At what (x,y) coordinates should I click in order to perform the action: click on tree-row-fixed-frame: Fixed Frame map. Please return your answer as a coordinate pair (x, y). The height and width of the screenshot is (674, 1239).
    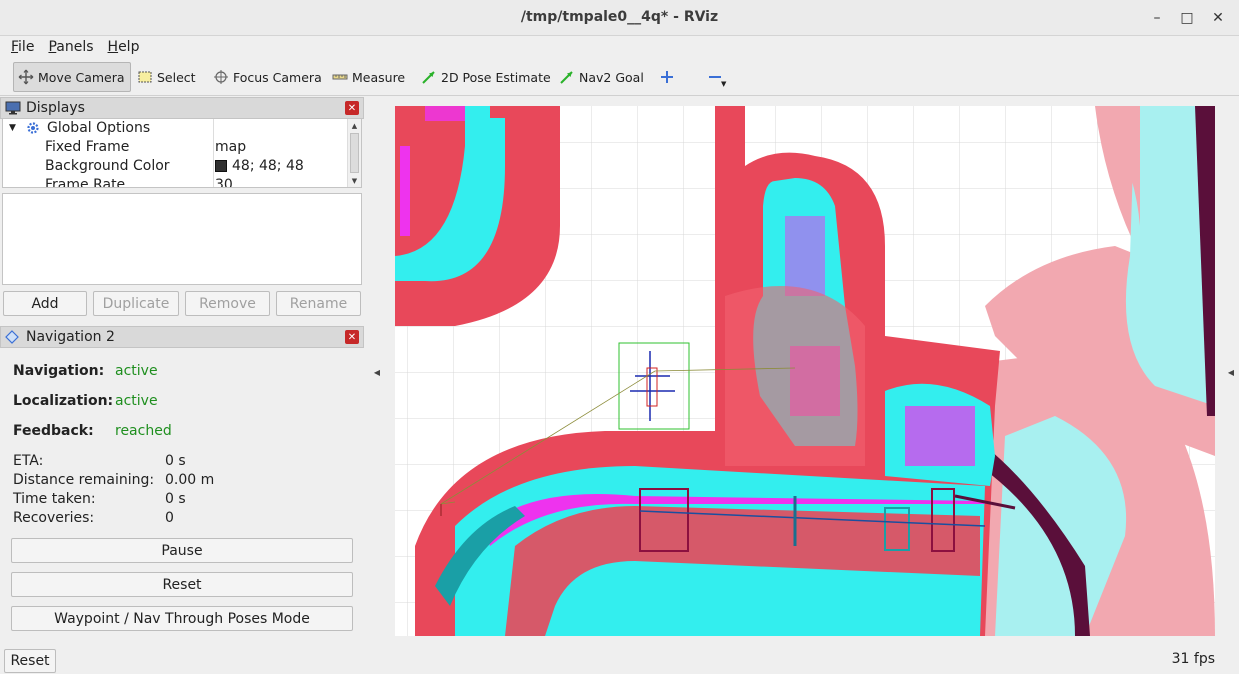
    Looking at the image, I should click on (176, 147).